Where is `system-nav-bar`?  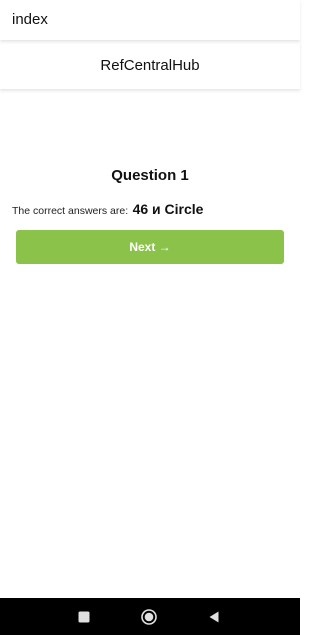 system-nav-bar is located at coordinates (150, 616).